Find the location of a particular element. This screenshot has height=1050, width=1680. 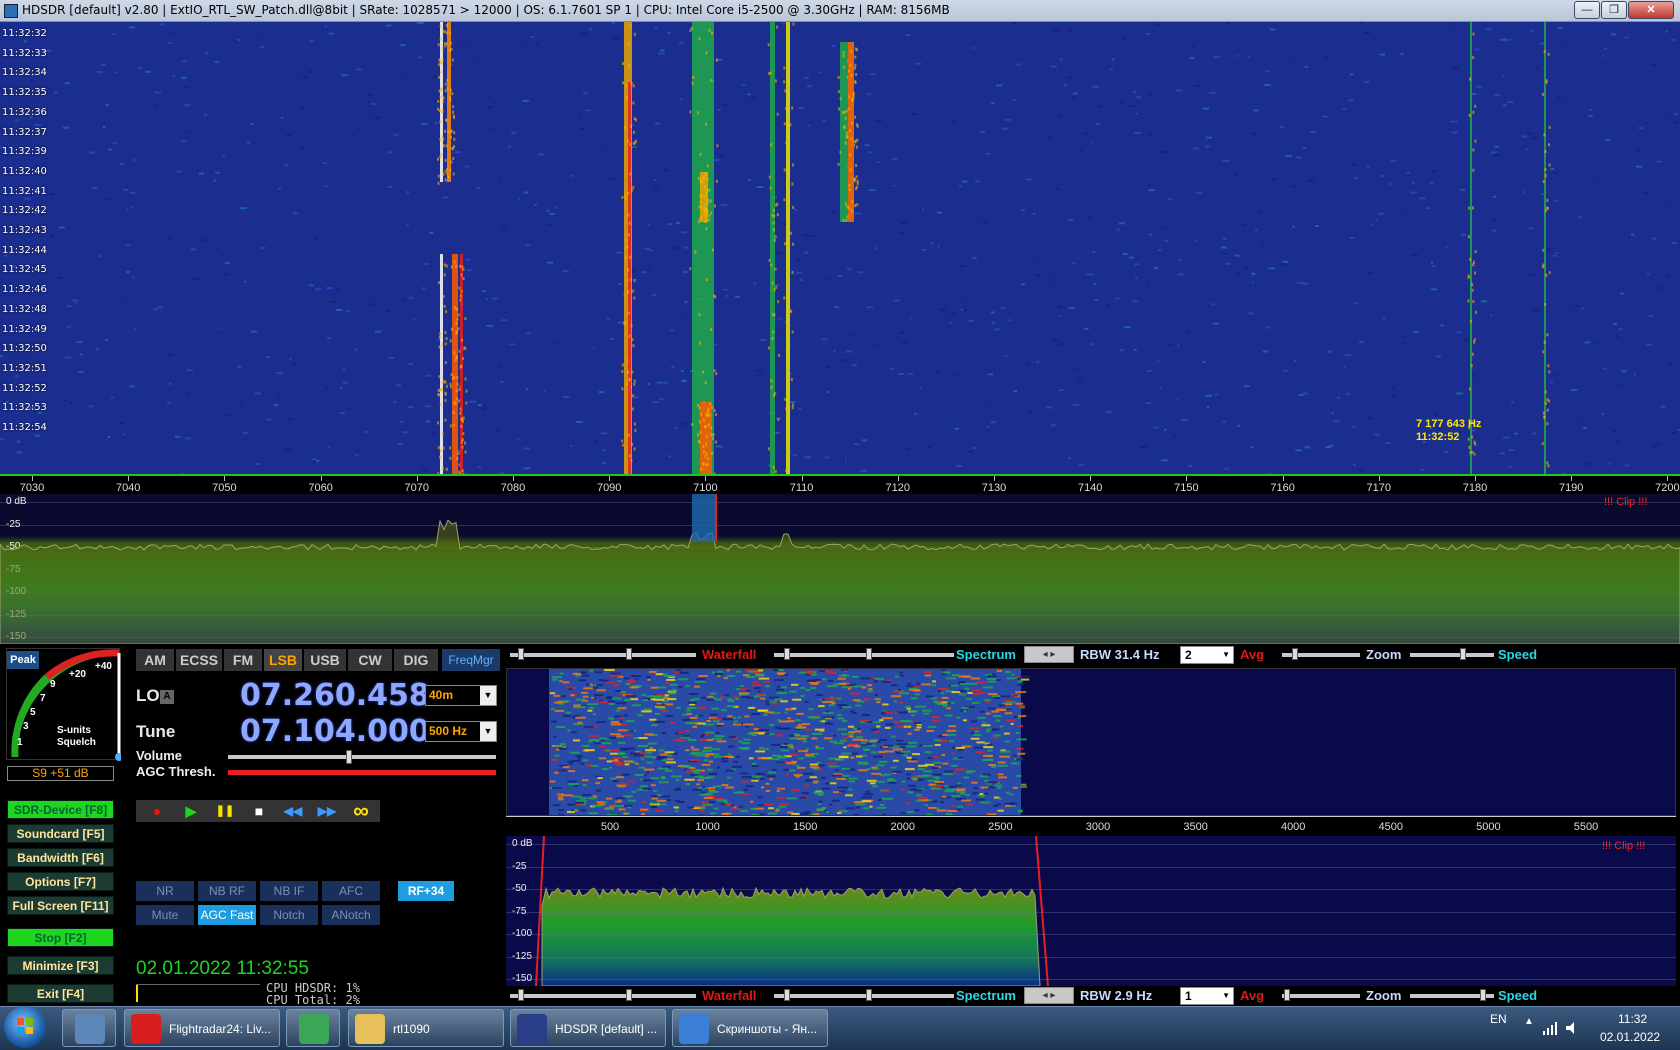

peak-button: Peak is located at coordinates (23, 660).